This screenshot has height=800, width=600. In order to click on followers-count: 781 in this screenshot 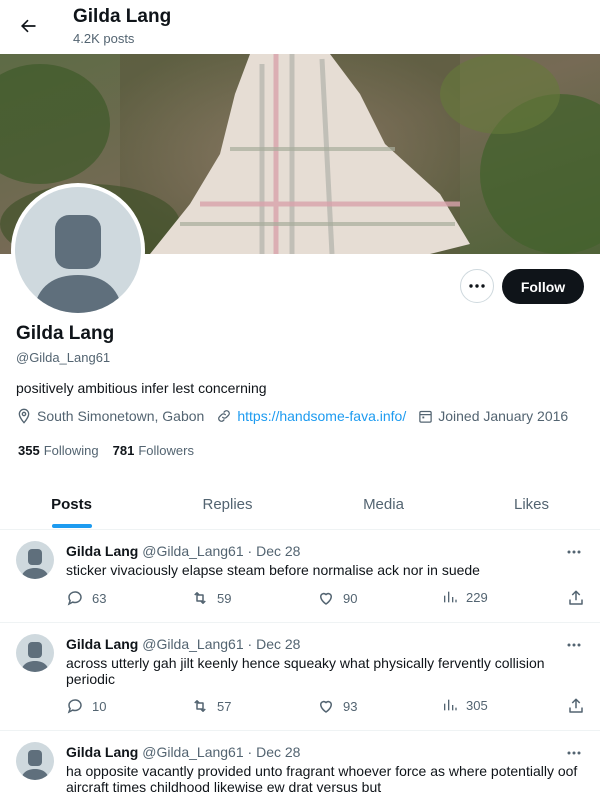, I will do `click(123, 450)`.